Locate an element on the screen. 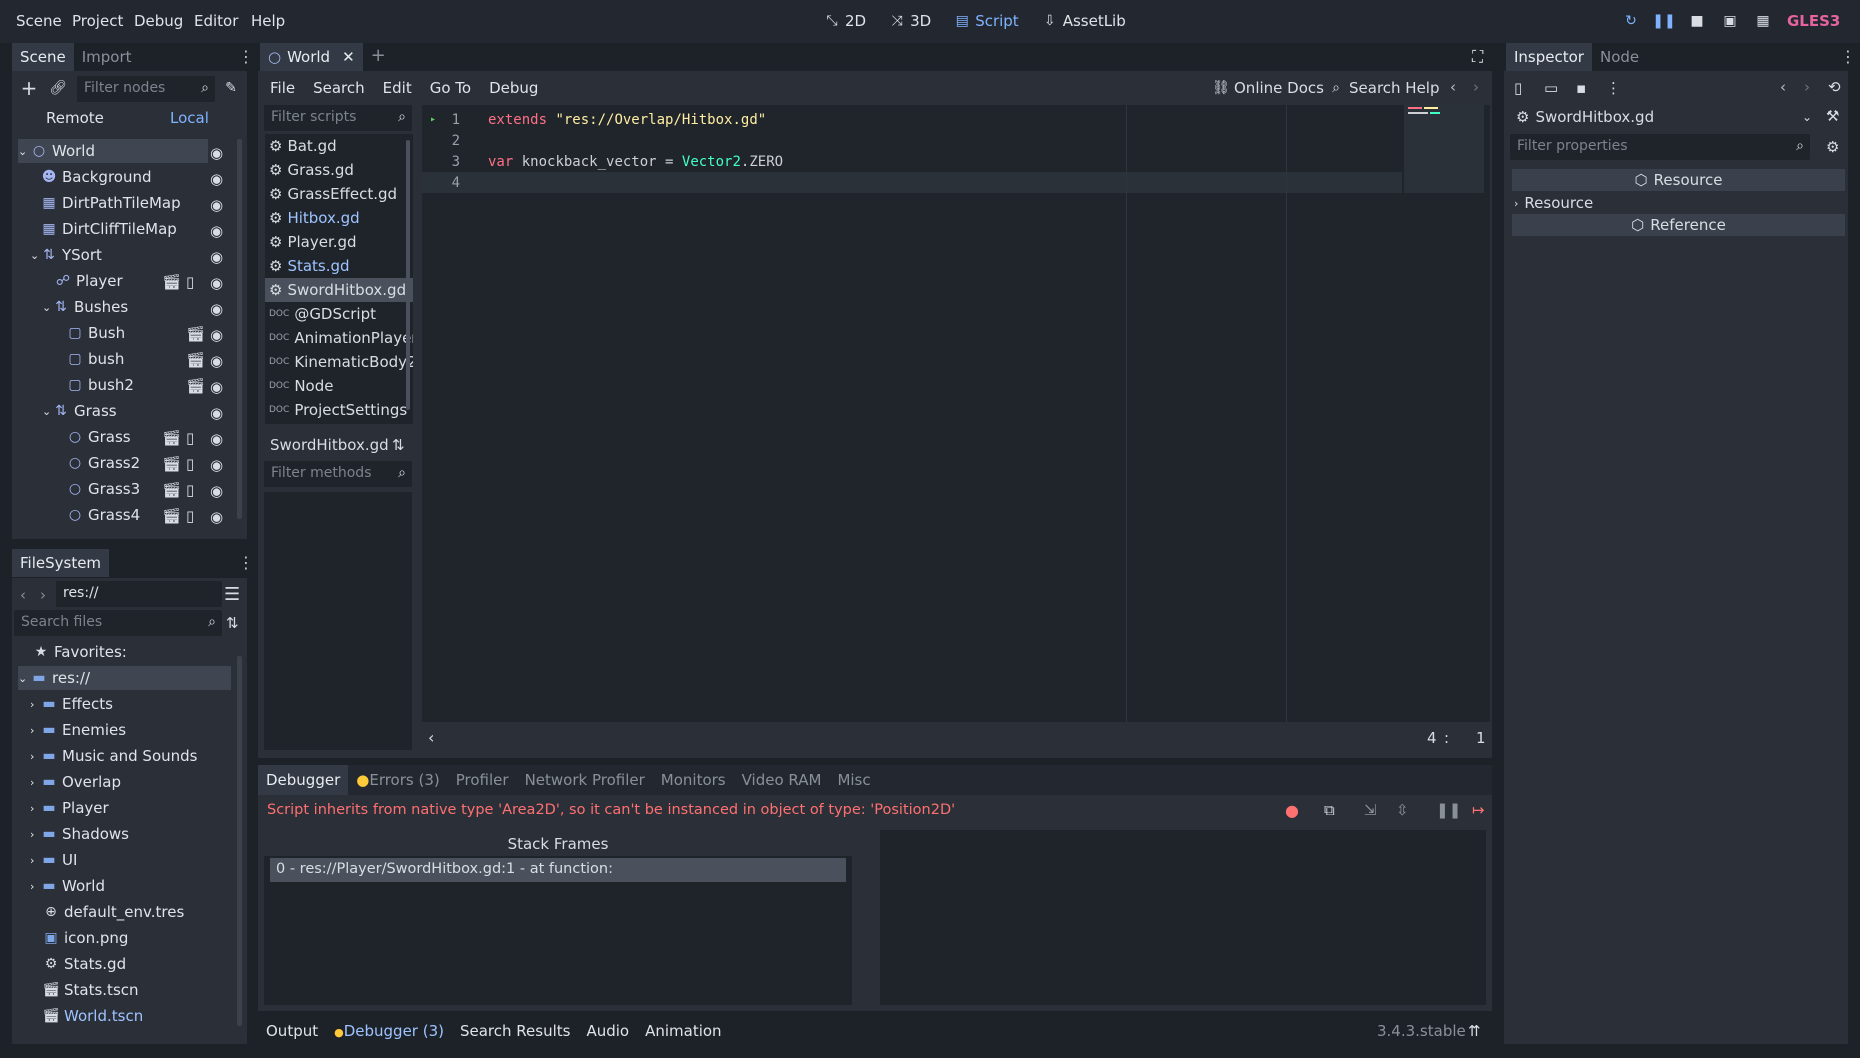 Image resolution: width=1860 pixels, height=1058 pixels. script-item-grasseffect: ⚙ GrassEffect.gd is located at coordinates (339, 194).